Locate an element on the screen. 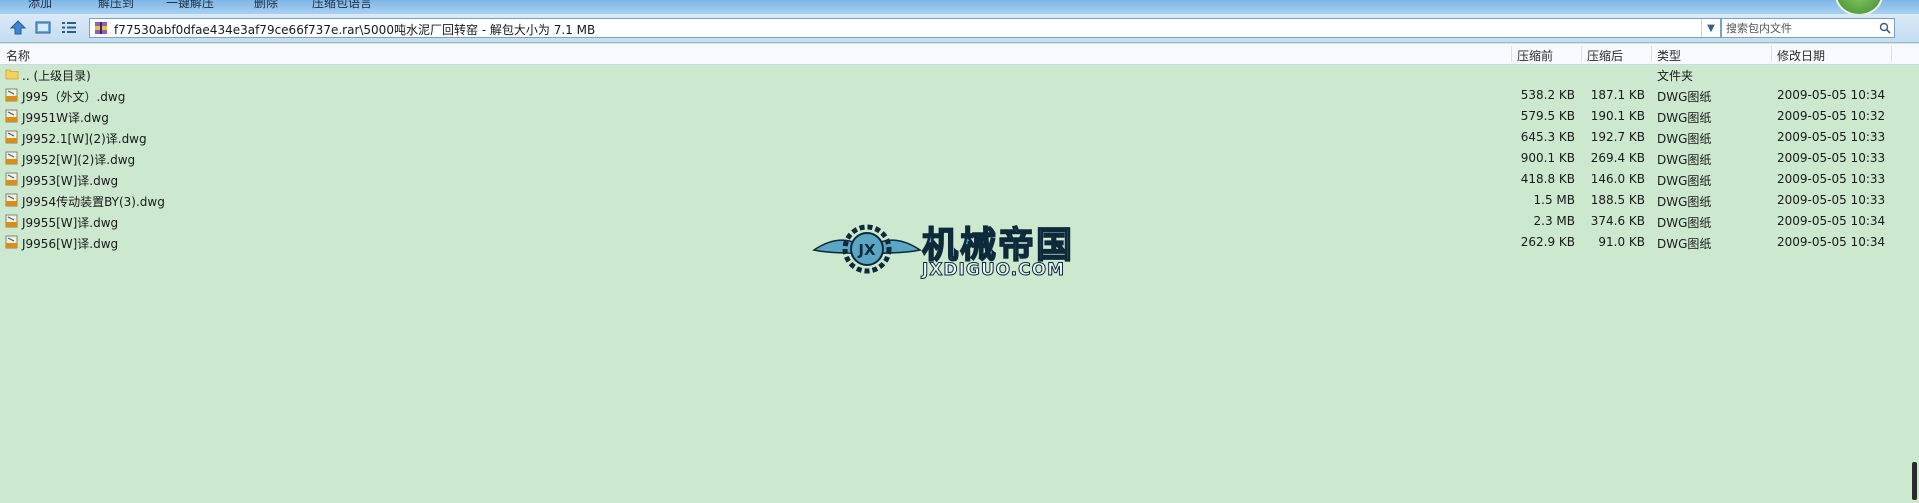 The image size is (1919, 503). file-name: J9955[W]译.dwg is located at coordinates (70, 223).